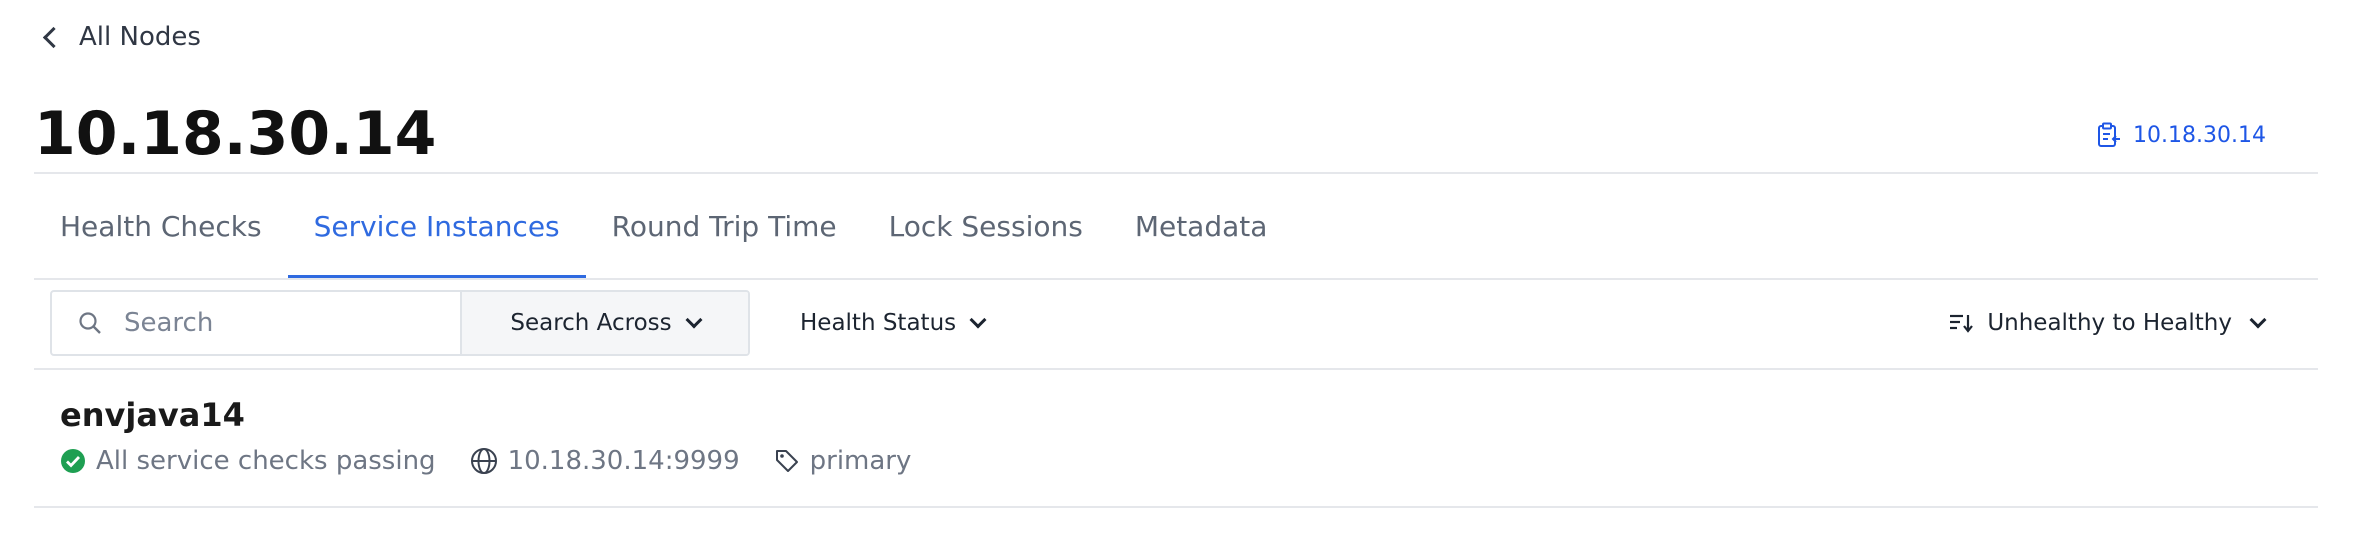 The height and width of the screenshot is (550, 2358). I want to click on instance-address: 10.18.30.14:9999, so click(605, 461).